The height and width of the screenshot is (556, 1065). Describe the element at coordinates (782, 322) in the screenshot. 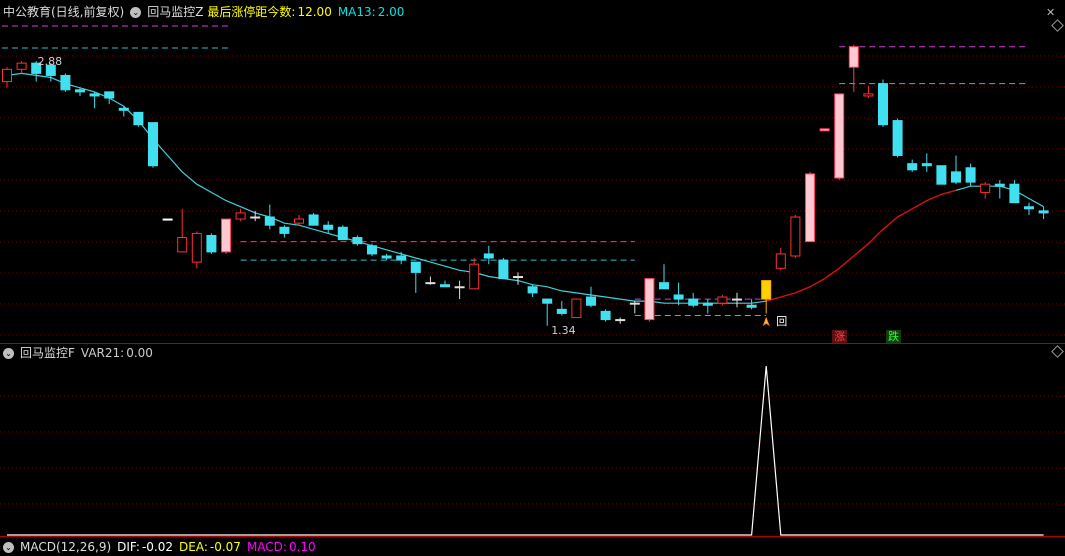

I see `pullback-label: 回` at that location.